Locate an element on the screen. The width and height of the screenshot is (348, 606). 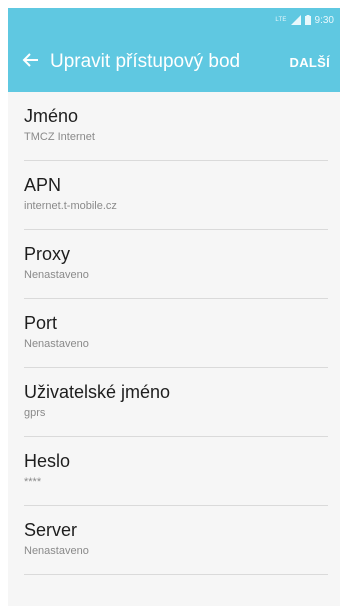
setting-label: Uživatelské jméno is located at coordinates (97, 392).